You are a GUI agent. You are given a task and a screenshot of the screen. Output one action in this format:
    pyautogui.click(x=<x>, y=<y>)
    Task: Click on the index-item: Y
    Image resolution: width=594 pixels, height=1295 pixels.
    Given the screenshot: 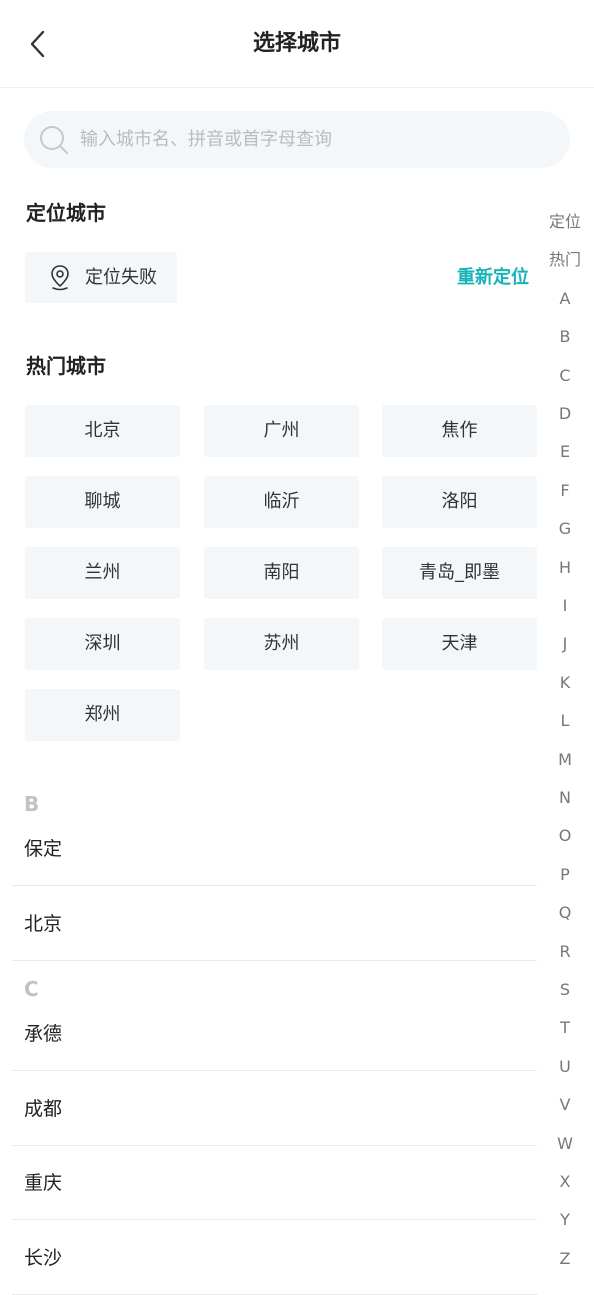 What is the action you would take?
    pyautogui.click(x=565, y=1220)
    